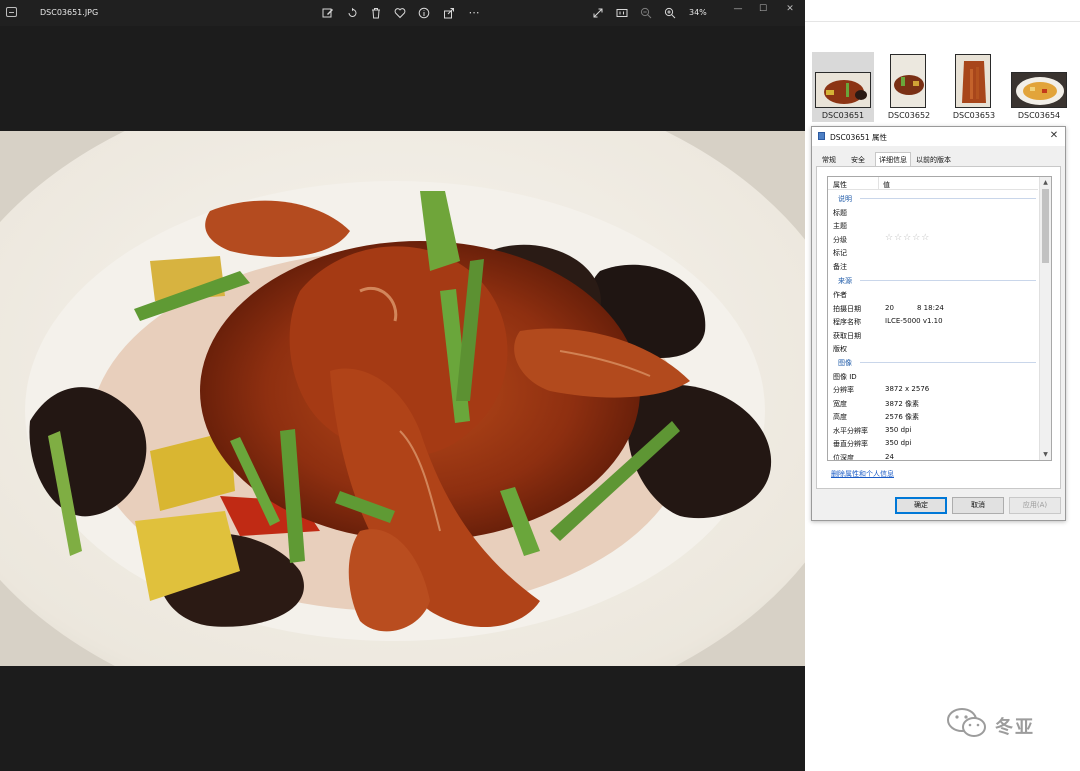  I want to click on property-row: 拍摄日期 20 8 18:24, so click(933, 307).